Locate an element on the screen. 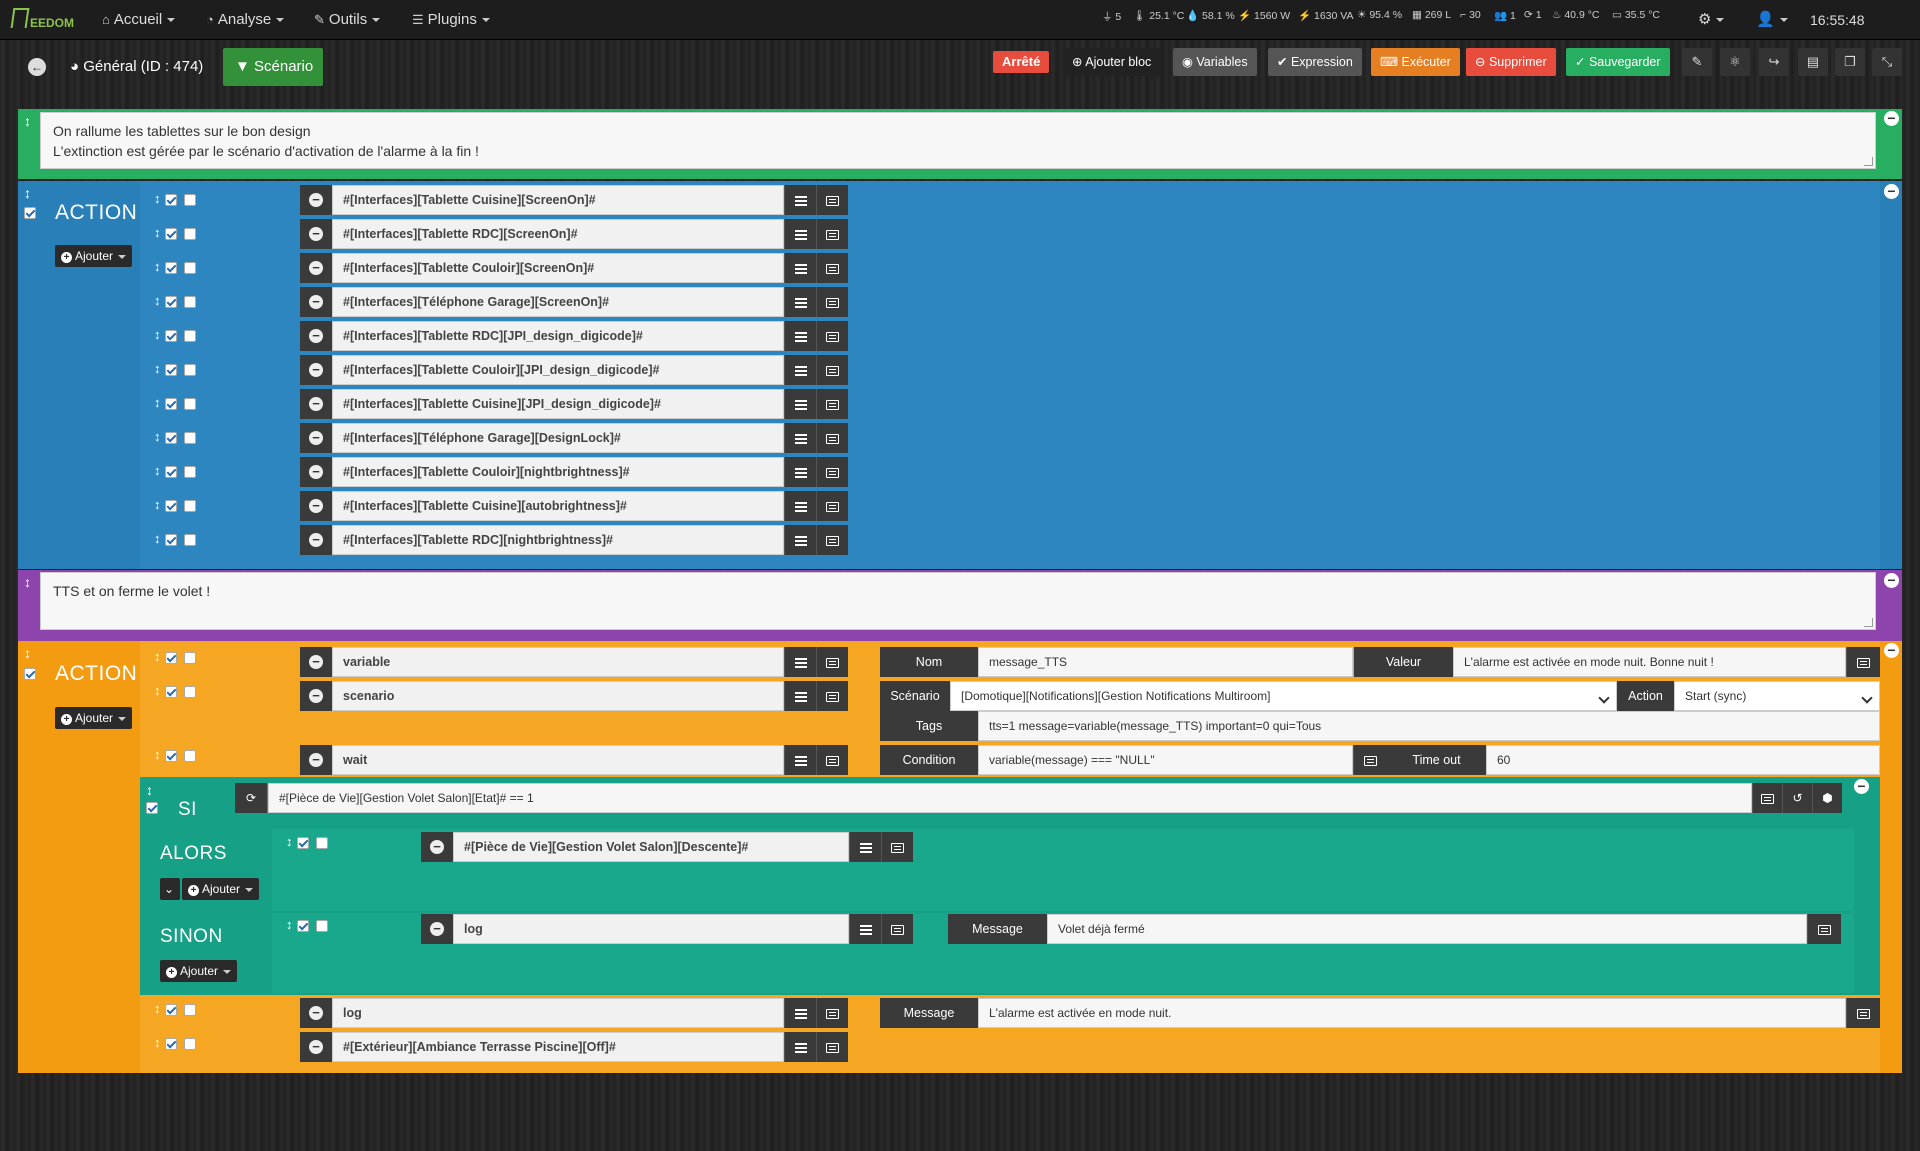 This screenshot has height=1151, width=1920. tab-scenario: ▼ Scénario is located at coordinates (273, 67).